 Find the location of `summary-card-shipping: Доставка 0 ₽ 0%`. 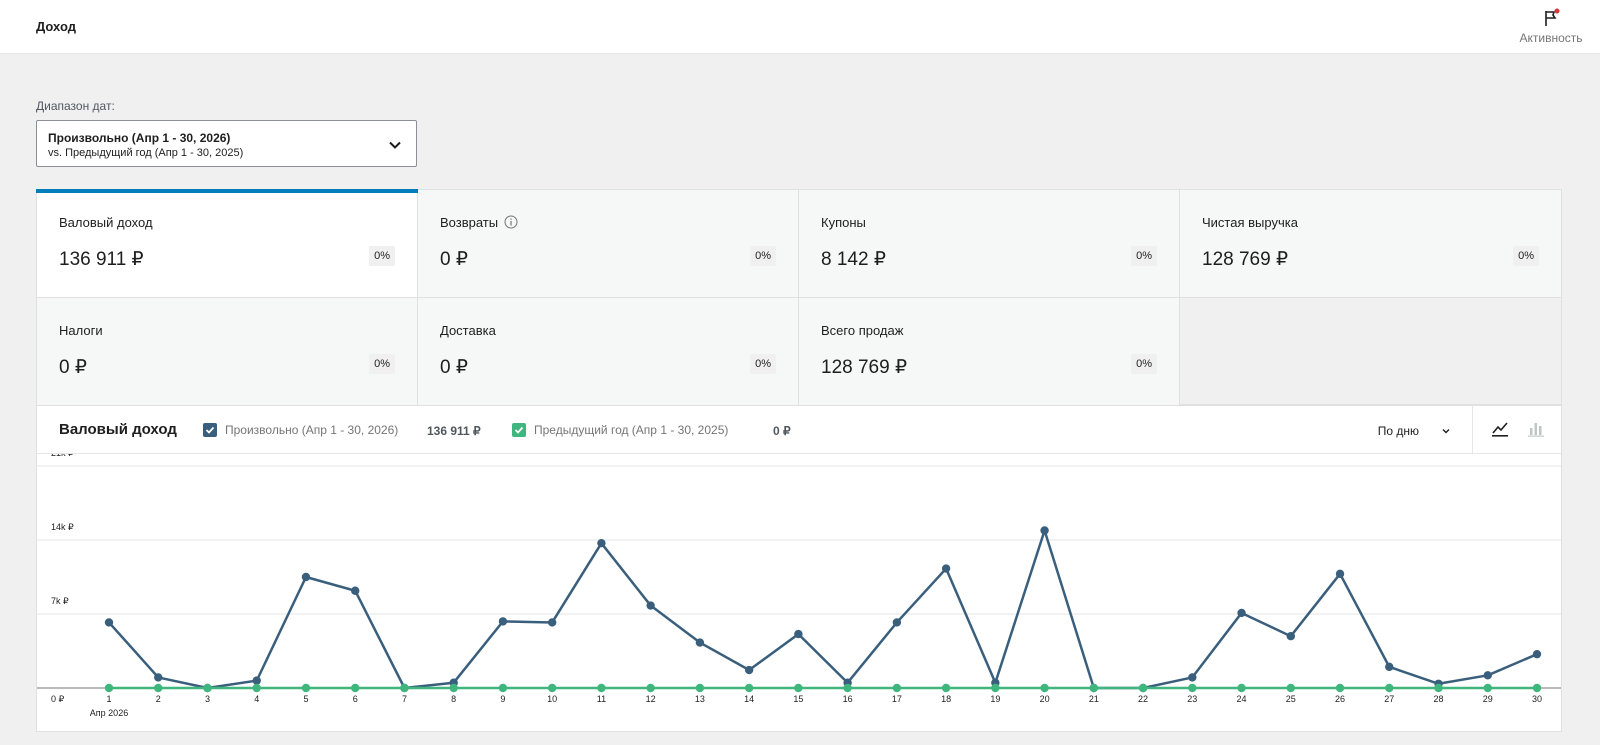

summary-card-shipping: Доставка 0 ₽ 0% is located at coordinates (608, 352).